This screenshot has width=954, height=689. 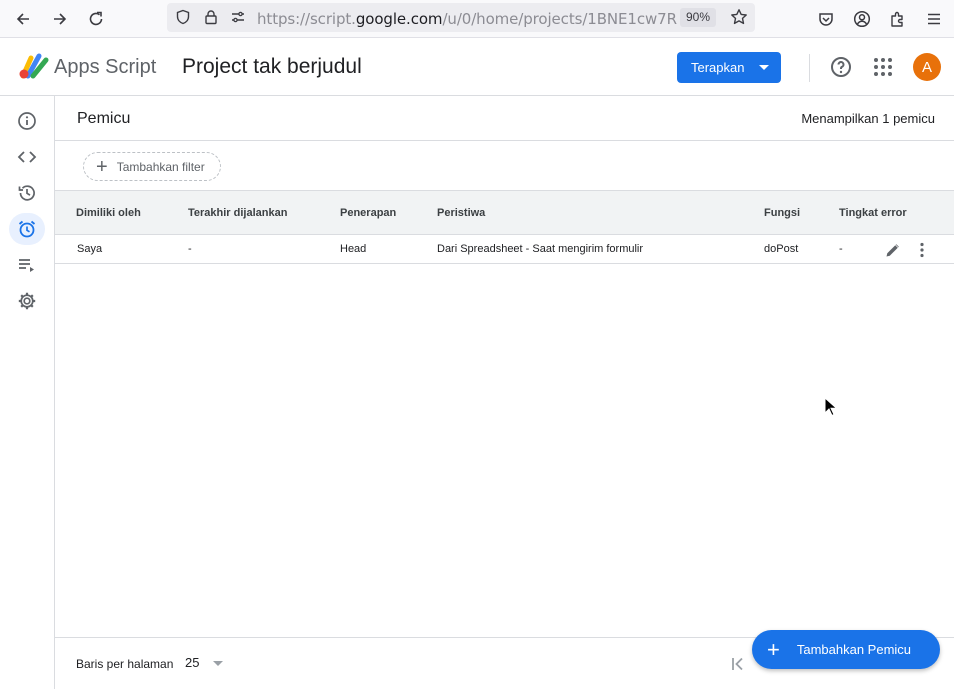 I want to click on column-header-last-run: Terakhir dijalankan, so click(x=237, y=213).